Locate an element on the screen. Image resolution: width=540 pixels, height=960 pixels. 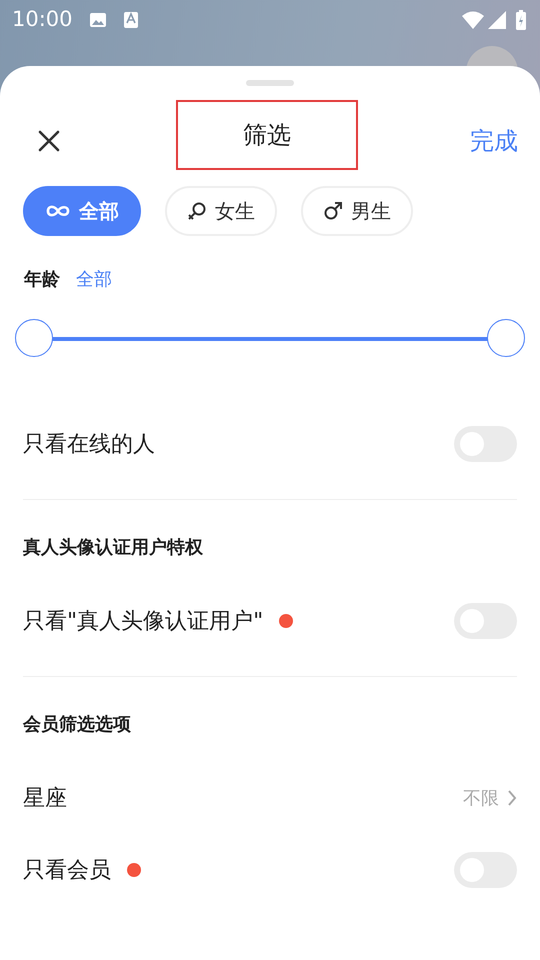
section-heading: 真人头像认证用户特权 is located at coordinates (113, 548).